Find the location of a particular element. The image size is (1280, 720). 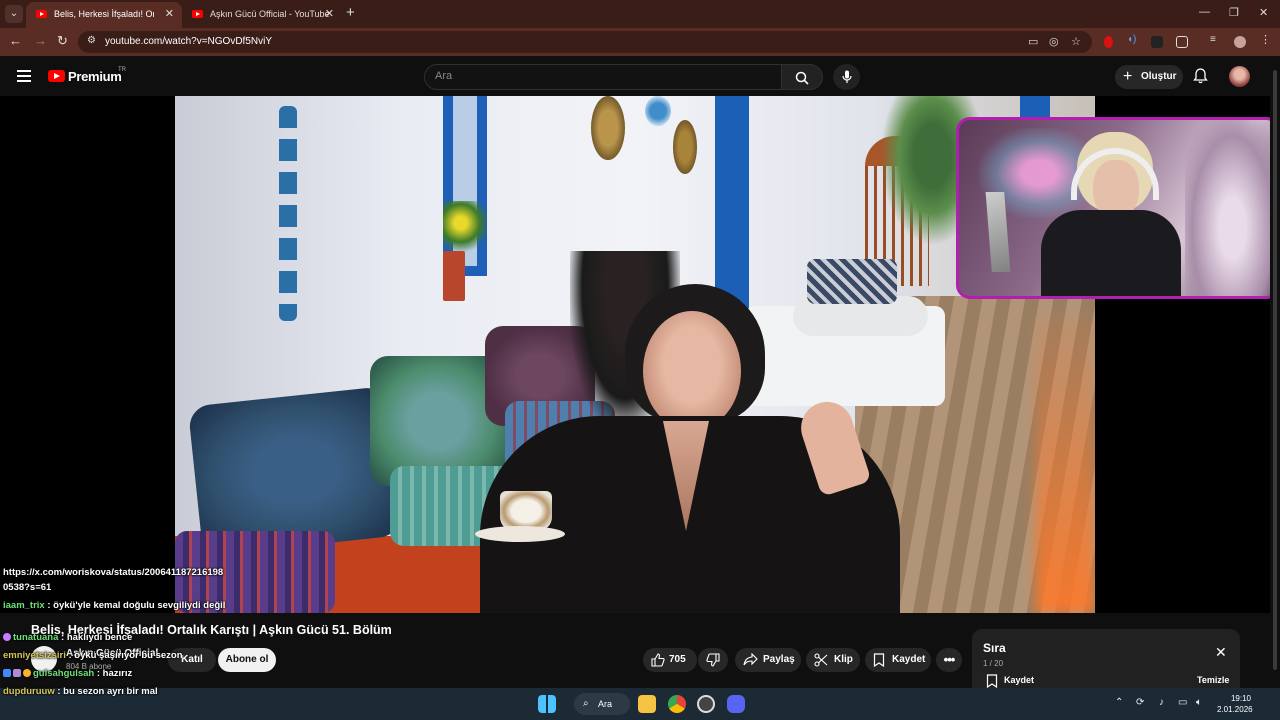

queue-save-button: Kaydet is located at coordinates (1019, 680).